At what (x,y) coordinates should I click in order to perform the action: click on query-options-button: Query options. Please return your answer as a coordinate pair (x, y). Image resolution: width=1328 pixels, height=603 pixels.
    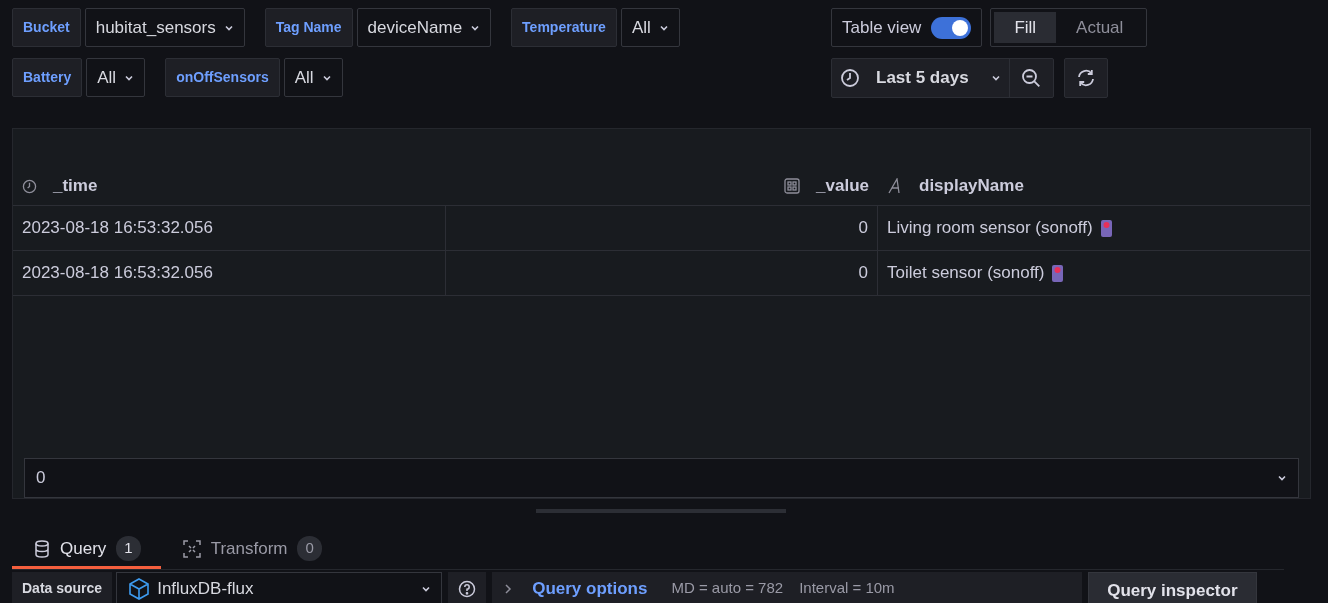
    Looking at the image, I should click on (576, 588).